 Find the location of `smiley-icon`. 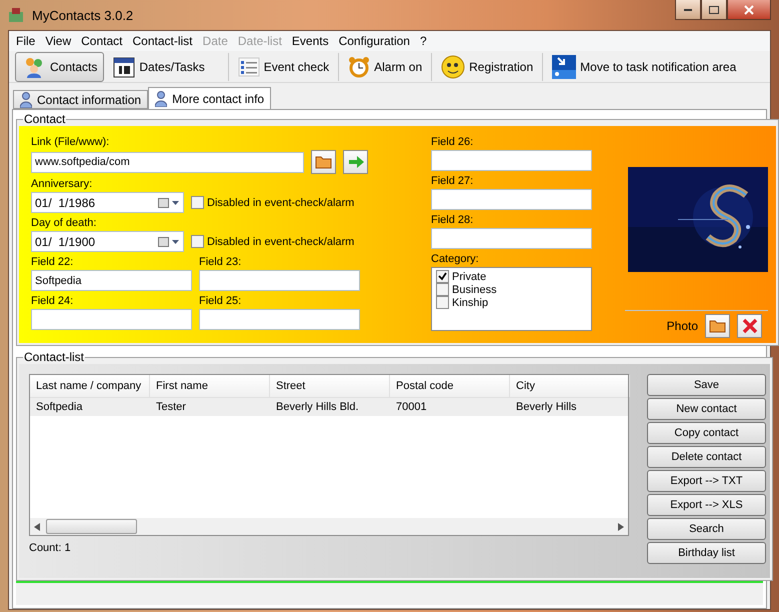

smiley-icon is located at coordinates (453, 66).